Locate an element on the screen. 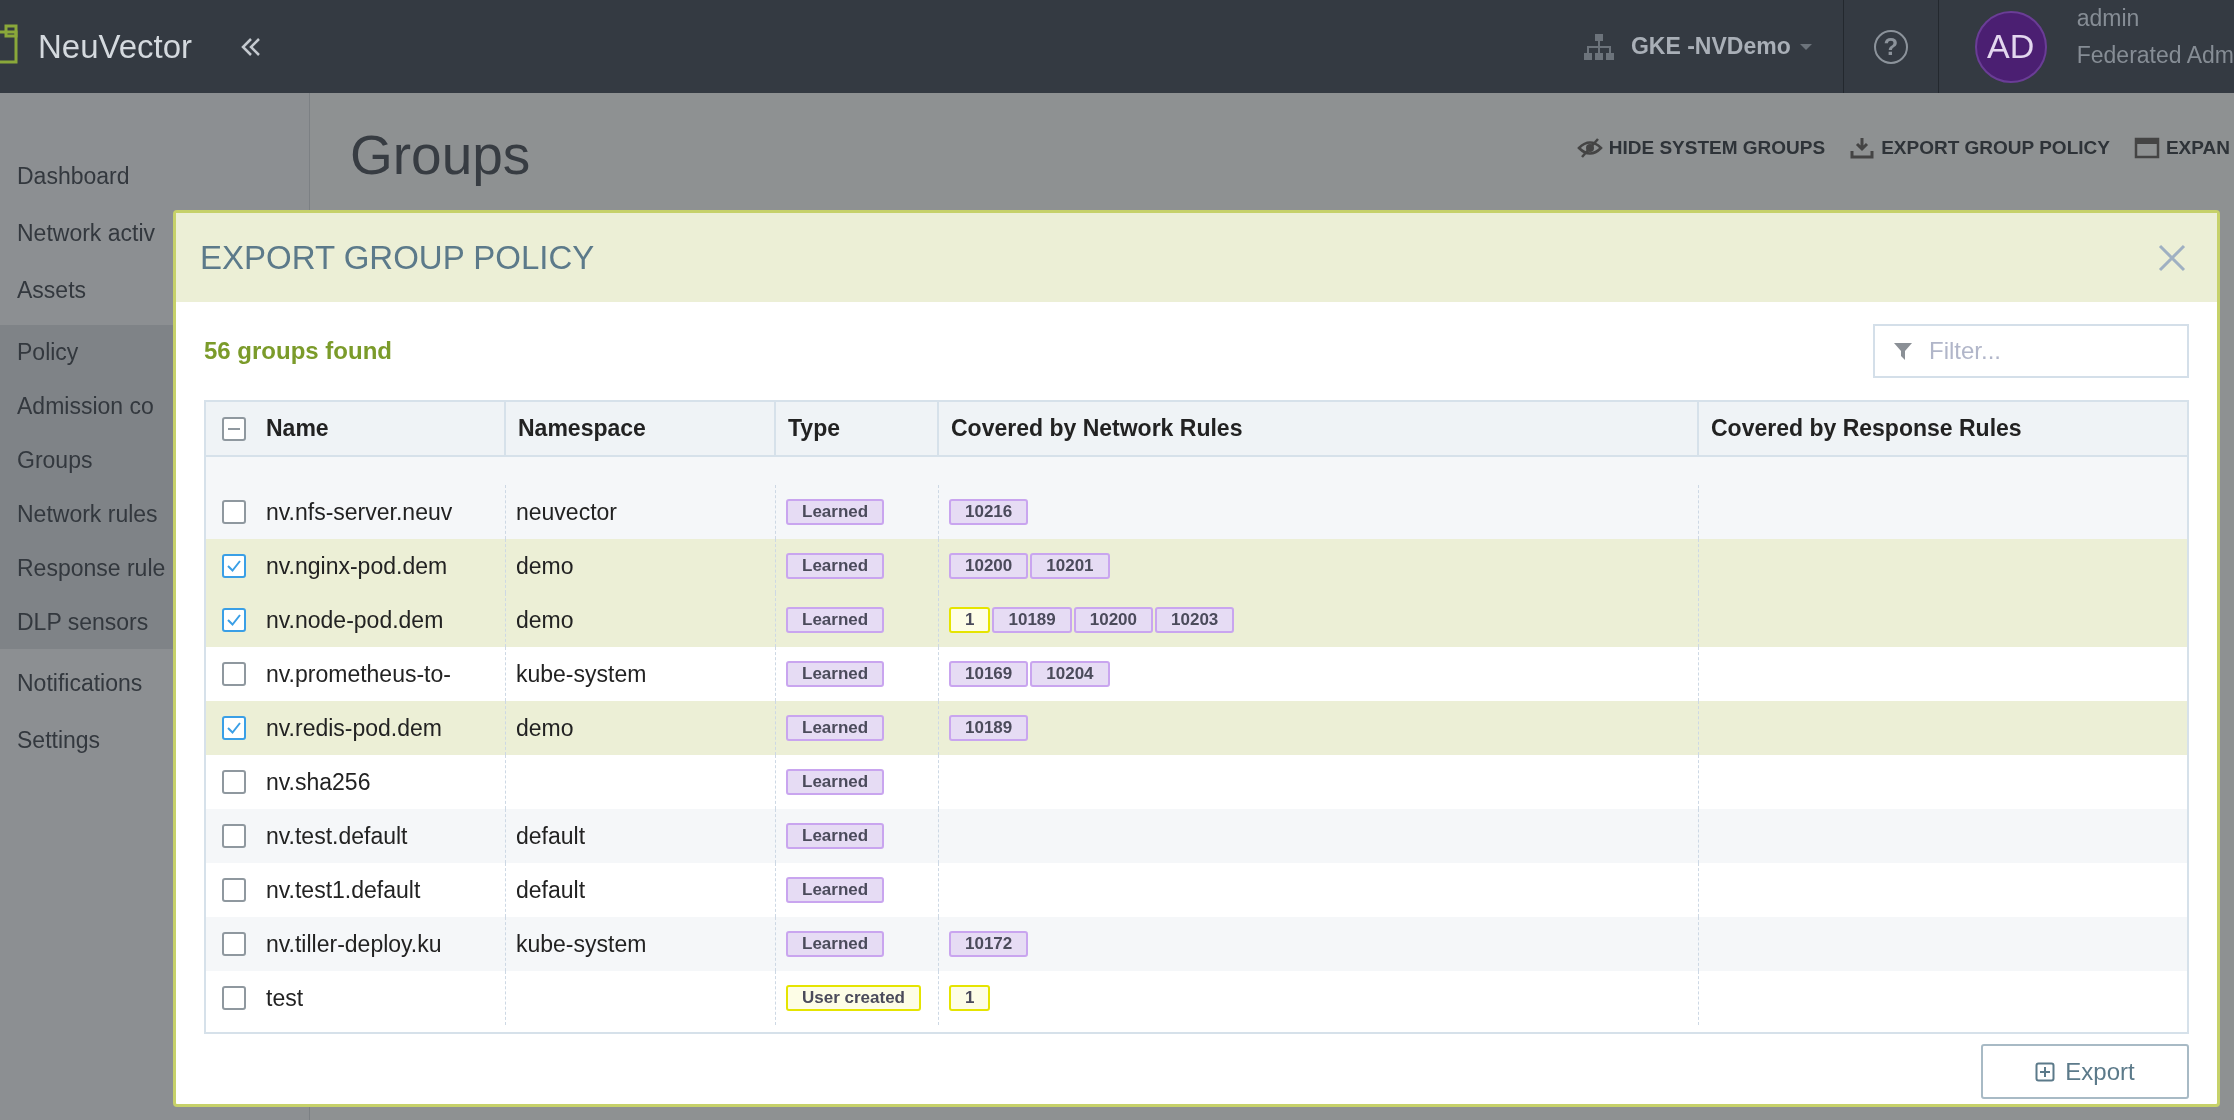 The image size is (2234, 1120). caret-icon is located at coordinates (1805, 46).